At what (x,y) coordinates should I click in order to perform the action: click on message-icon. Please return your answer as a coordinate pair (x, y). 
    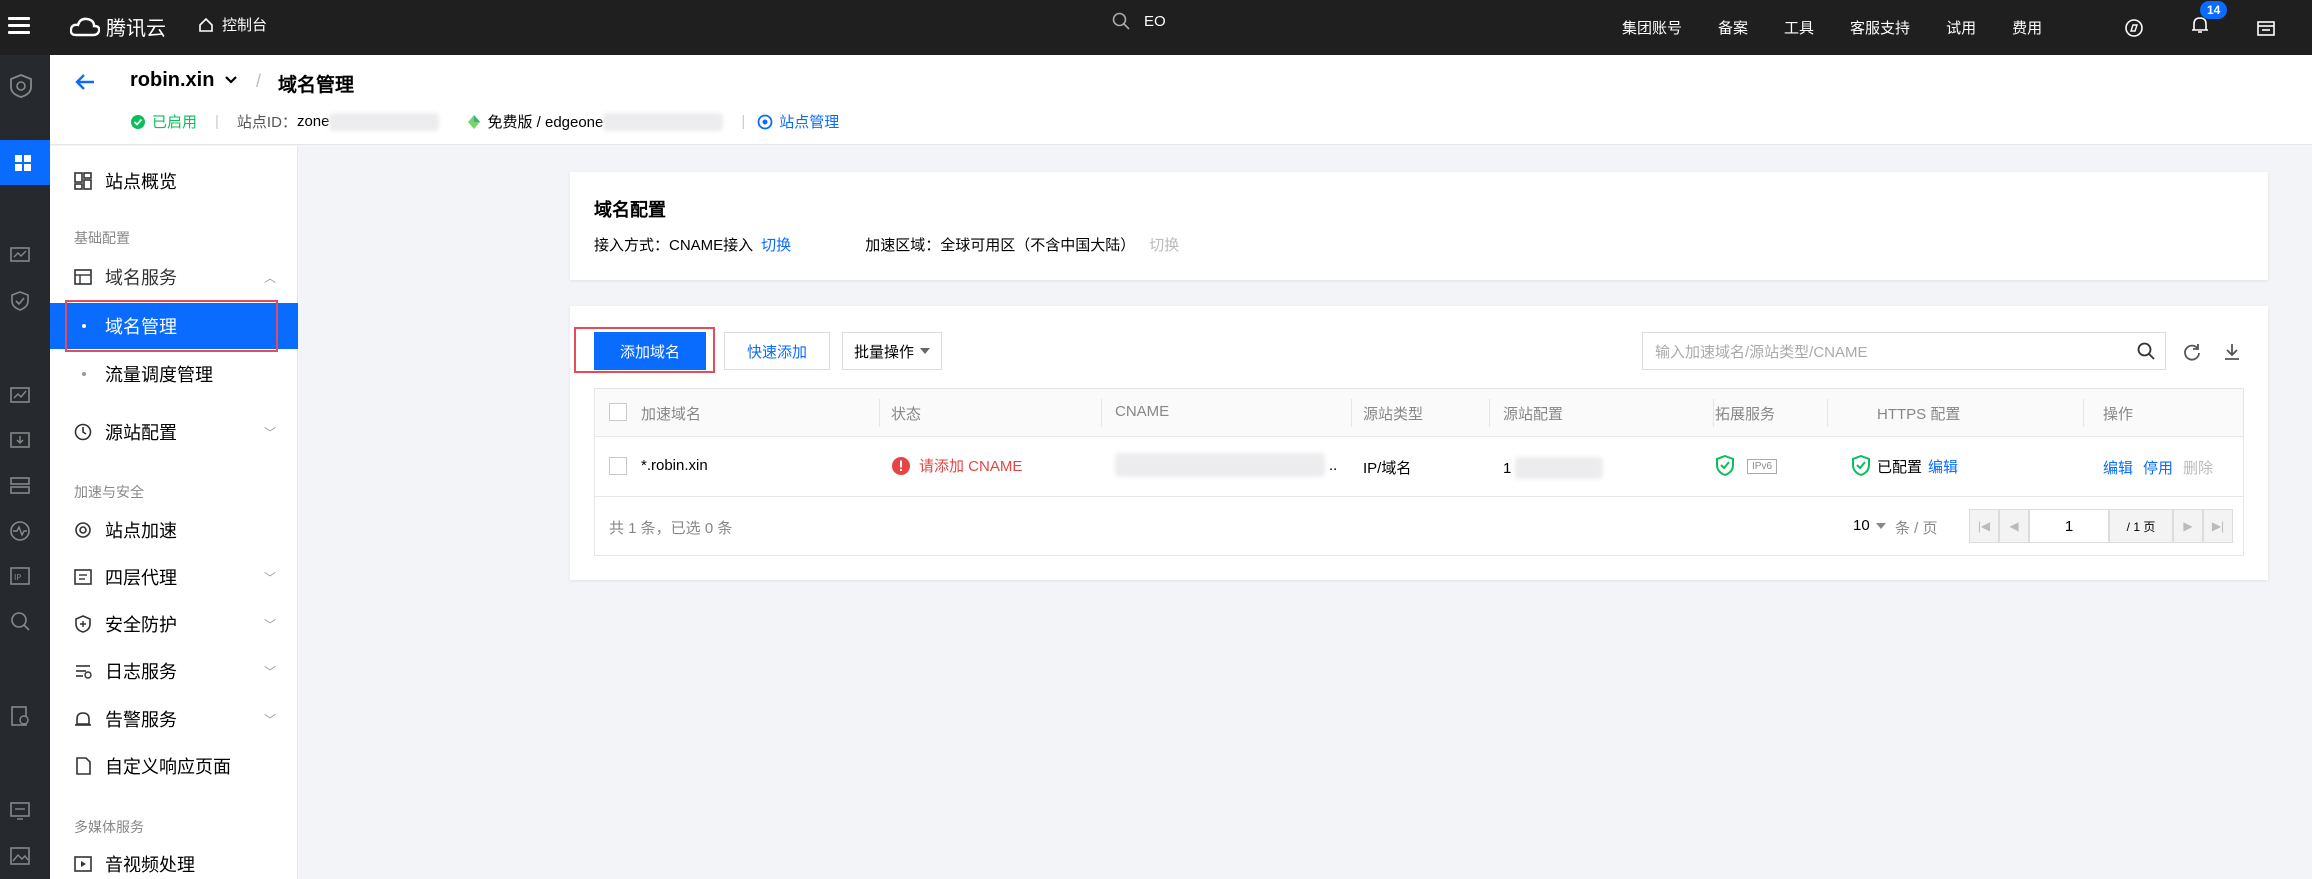
    Looking at the image, I should click on (20, 811).